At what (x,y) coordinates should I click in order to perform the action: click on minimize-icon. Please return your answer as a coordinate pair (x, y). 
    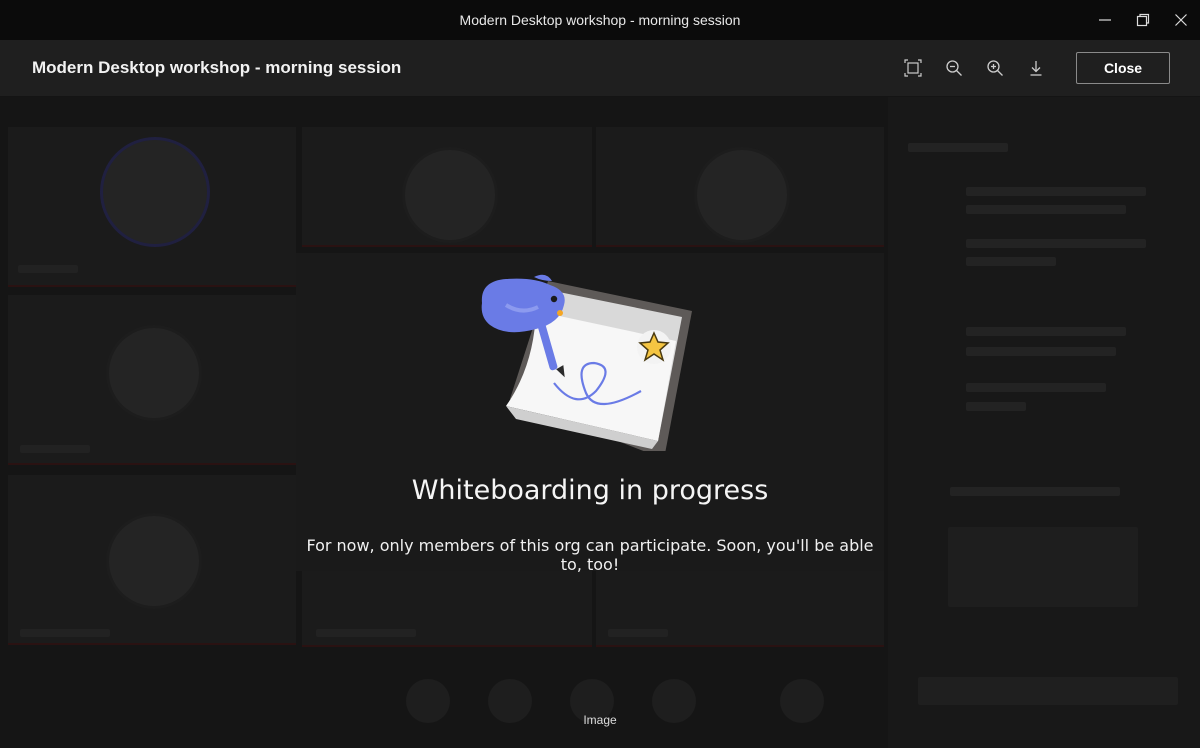
    Looking at the image, I should click on (1105, 20).